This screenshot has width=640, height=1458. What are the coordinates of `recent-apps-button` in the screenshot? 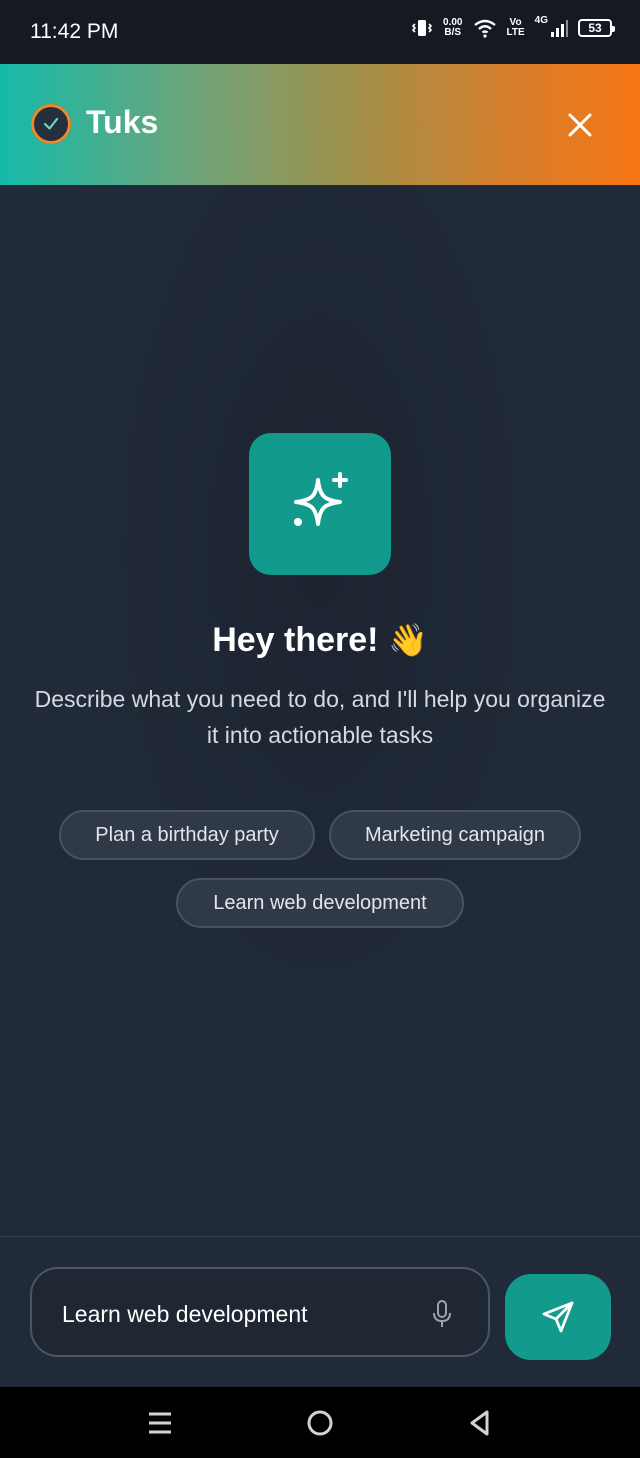 It's located at (160, 1423).